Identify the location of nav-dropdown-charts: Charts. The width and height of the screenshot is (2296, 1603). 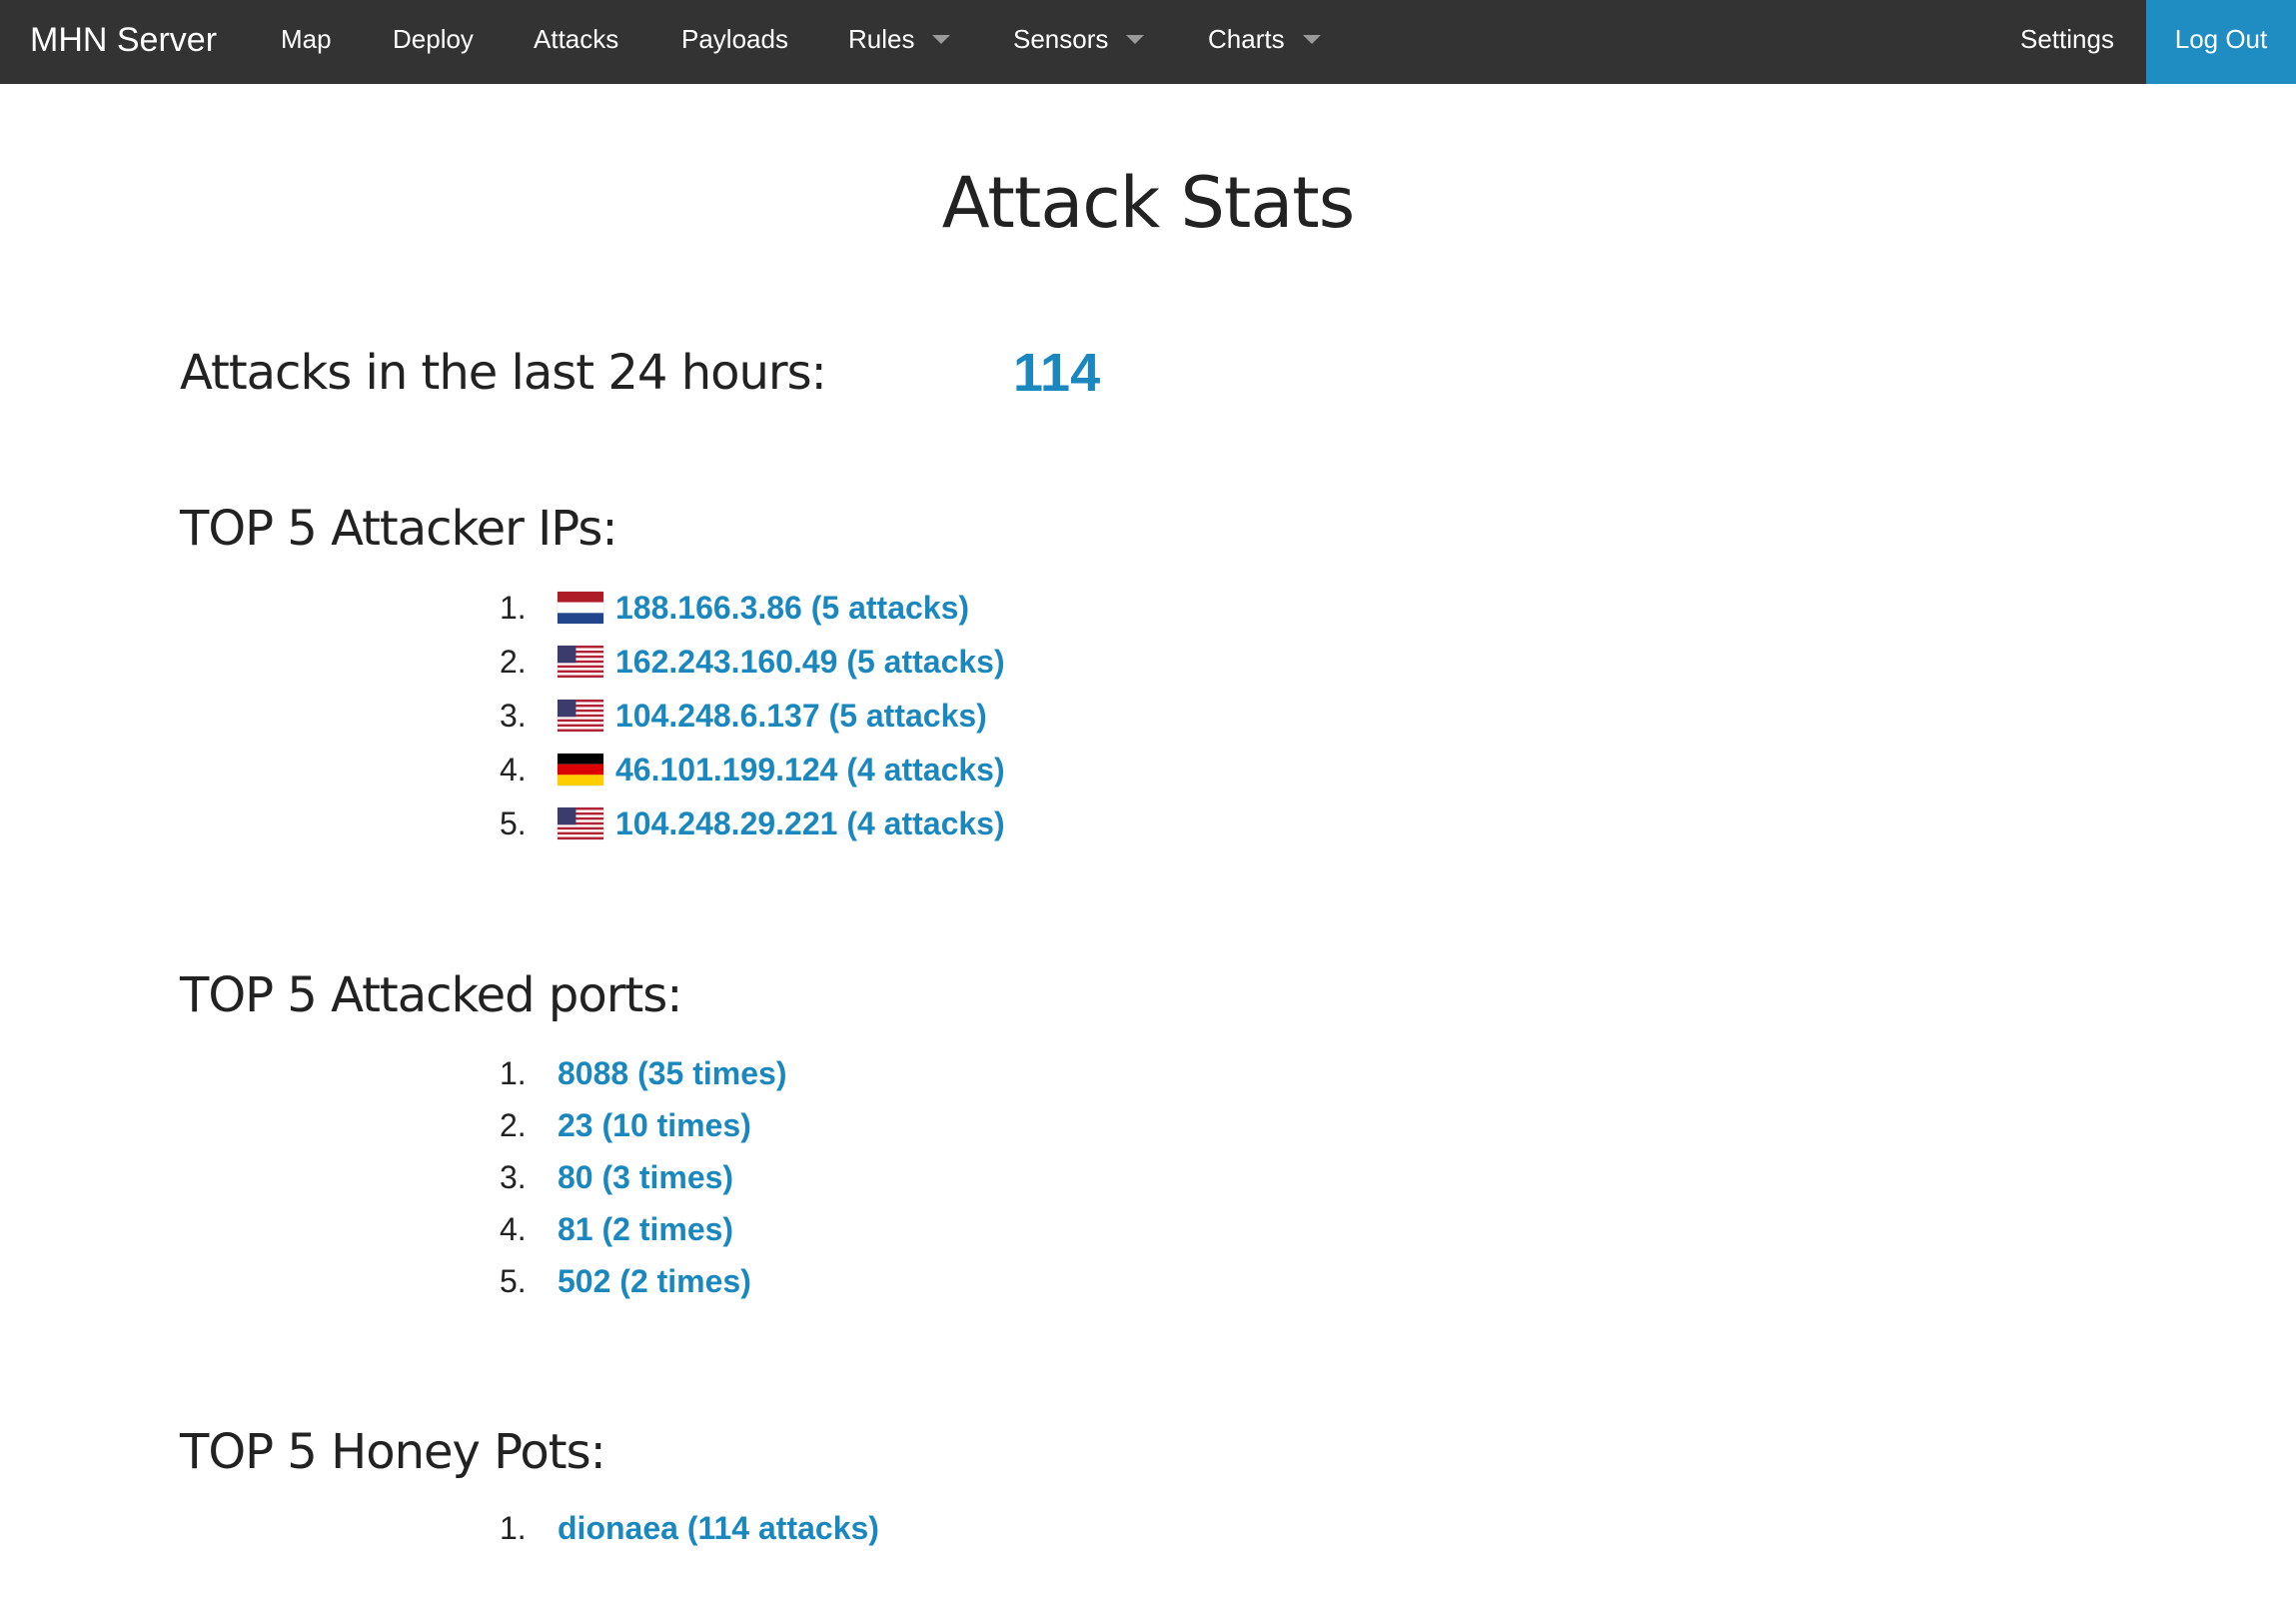
(1264, 42).